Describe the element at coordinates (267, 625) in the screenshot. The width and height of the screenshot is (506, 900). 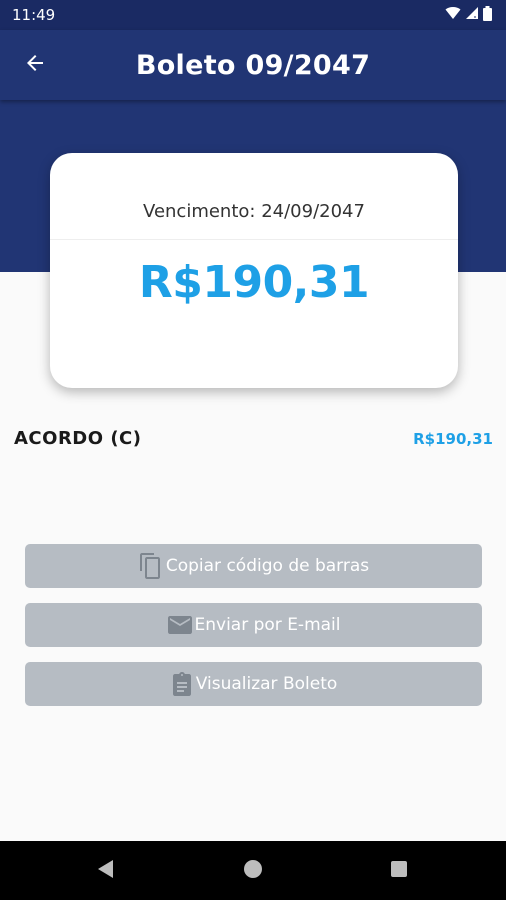
I see `send-email-label: Enviar por E-mail` at that location.